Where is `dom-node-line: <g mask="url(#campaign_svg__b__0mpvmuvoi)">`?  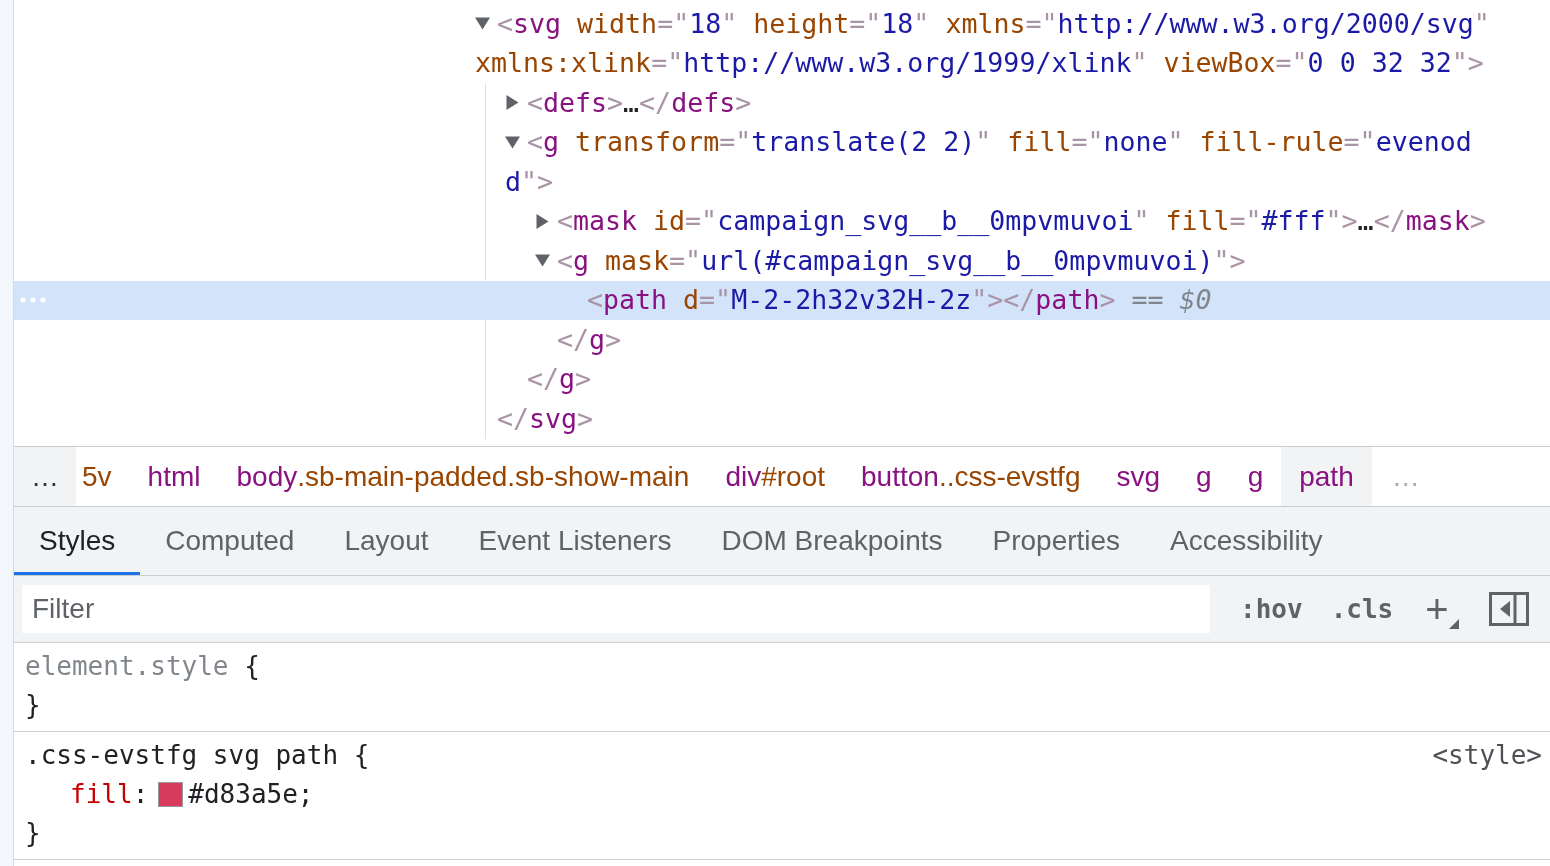
dom-node-line: <g mask="url(#campaign_svg__b__0mpvmuvoi)"> is located at coordinates (901, 260).